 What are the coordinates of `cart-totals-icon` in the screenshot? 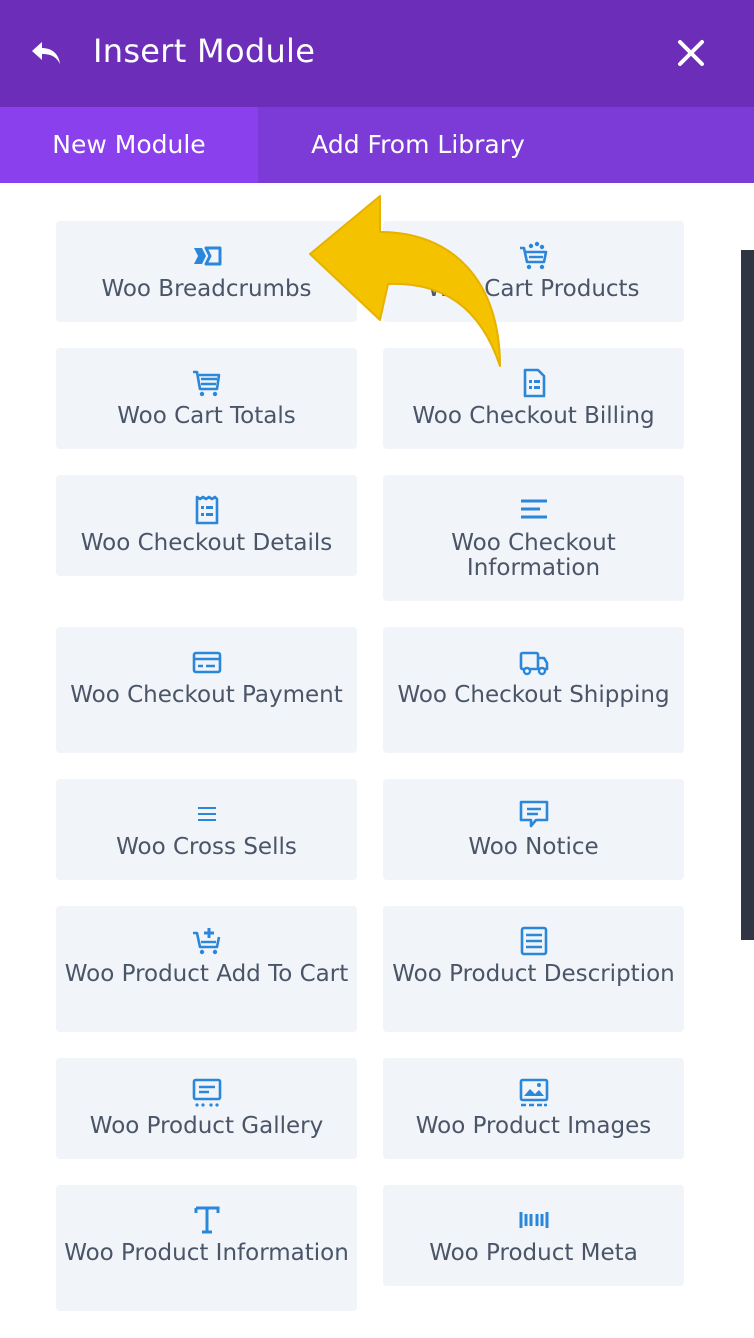 It's located at (206, 383).